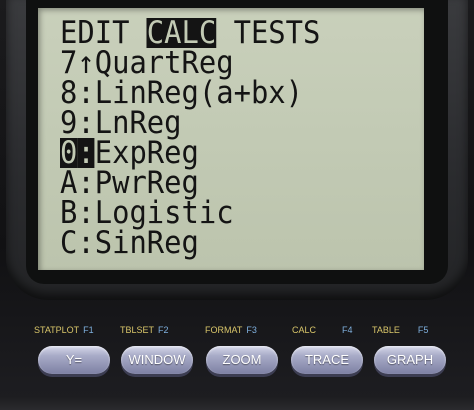 This screenshot has height=410, width=474. I want to click on key-trace-secondary-labels: CALC F4, so click(322, 330).